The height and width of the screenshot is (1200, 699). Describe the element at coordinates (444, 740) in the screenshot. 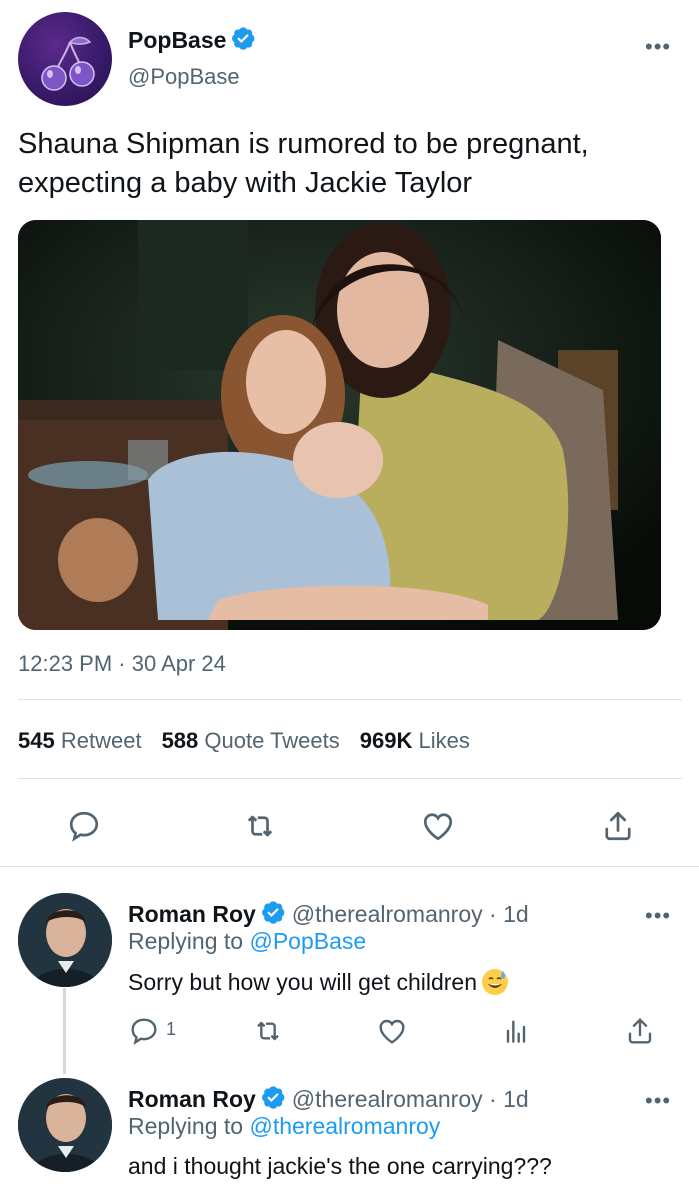

I see `likes-label: Likes` at that location.